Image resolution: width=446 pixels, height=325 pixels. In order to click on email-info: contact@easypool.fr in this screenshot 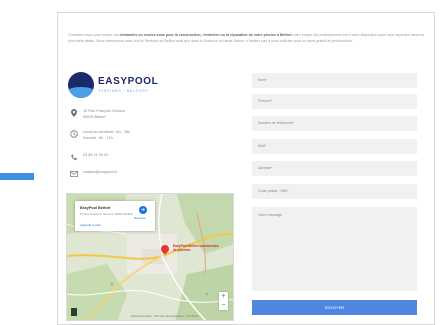, I will do `click(94, 174)`.